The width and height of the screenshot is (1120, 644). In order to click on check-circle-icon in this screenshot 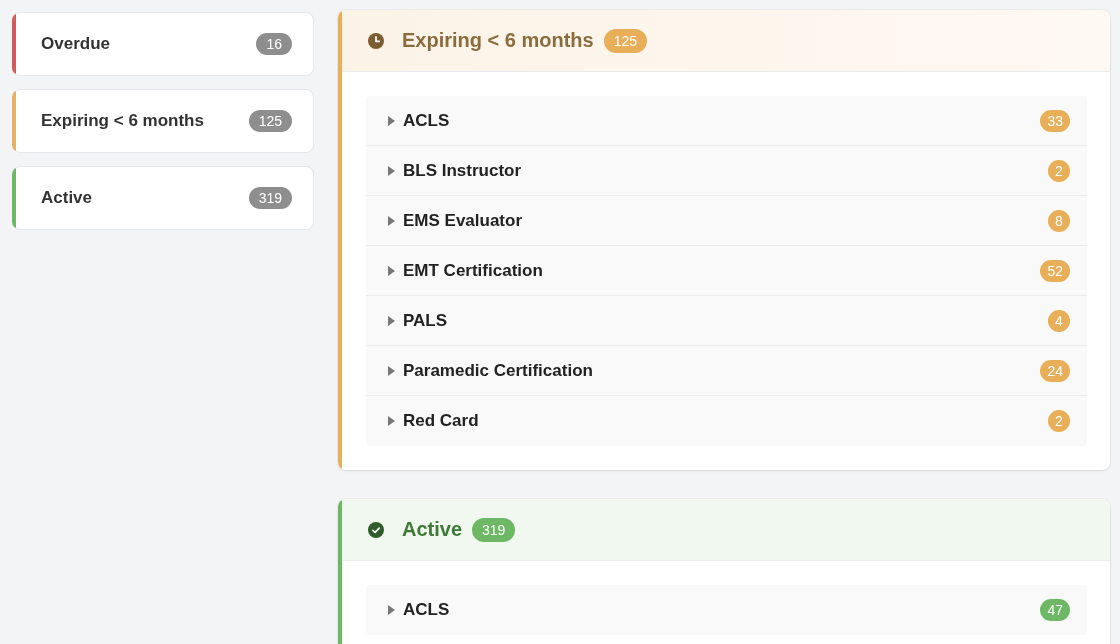, I will do `click(376, 529)`.